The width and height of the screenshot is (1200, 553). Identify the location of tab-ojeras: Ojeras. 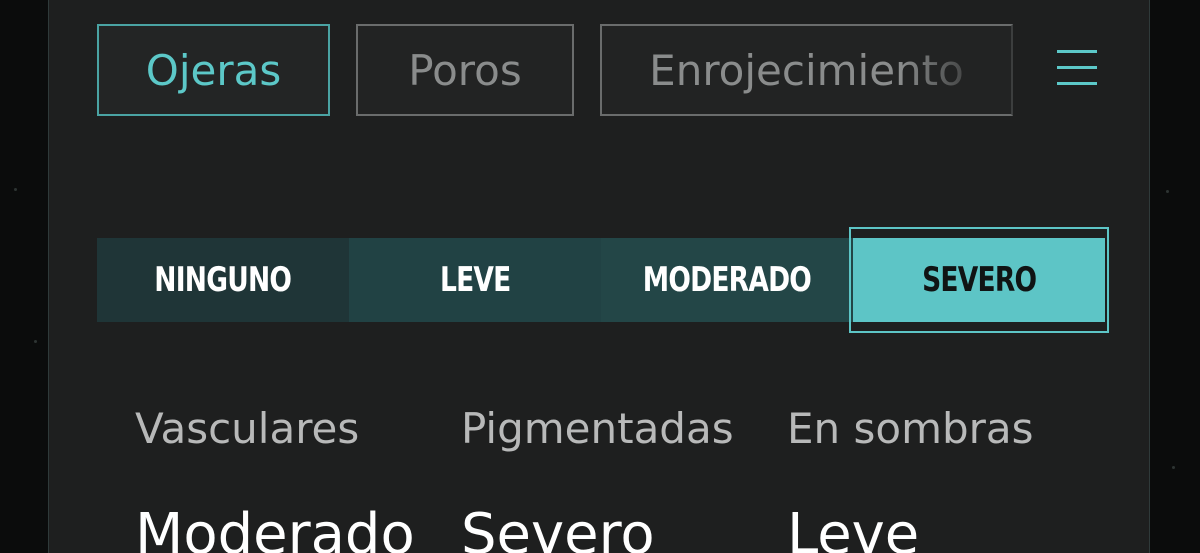
(213, 70).